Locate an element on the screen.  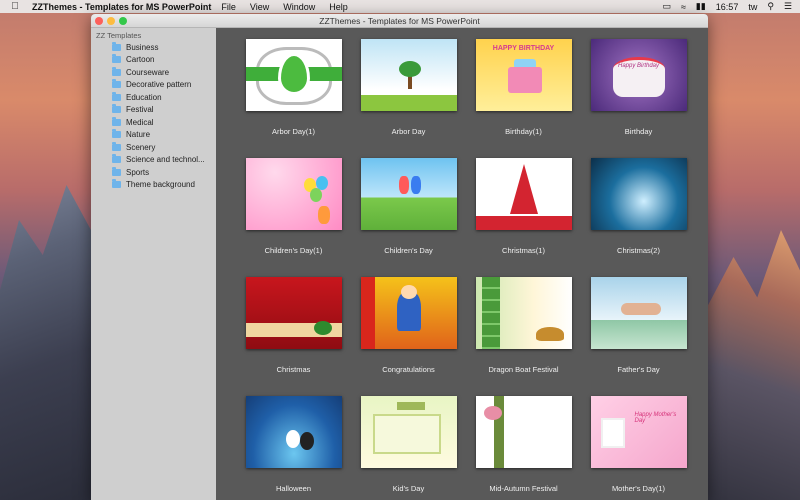
sidebar-item-scenery: Scenery is located at coordinates (153, 147).